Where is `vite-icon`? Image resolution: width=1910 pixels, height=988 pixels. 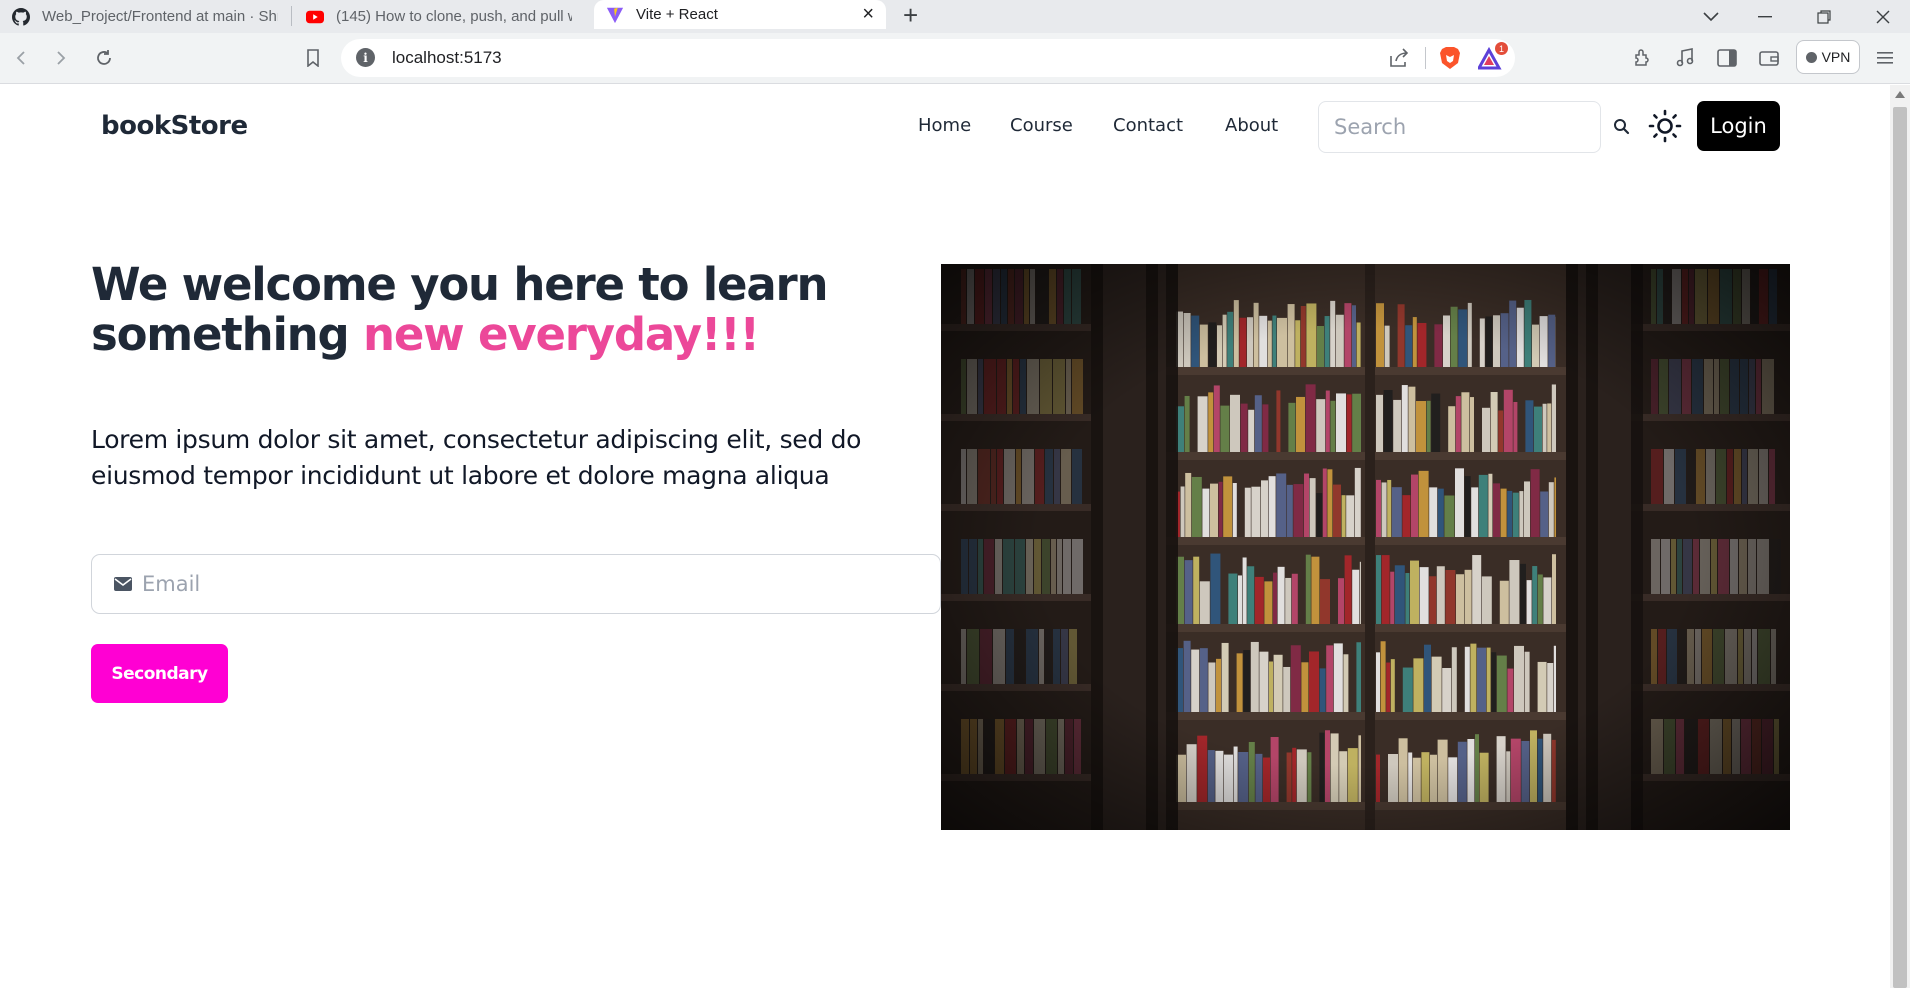 vite-icon is located at coordinates (615, 15).